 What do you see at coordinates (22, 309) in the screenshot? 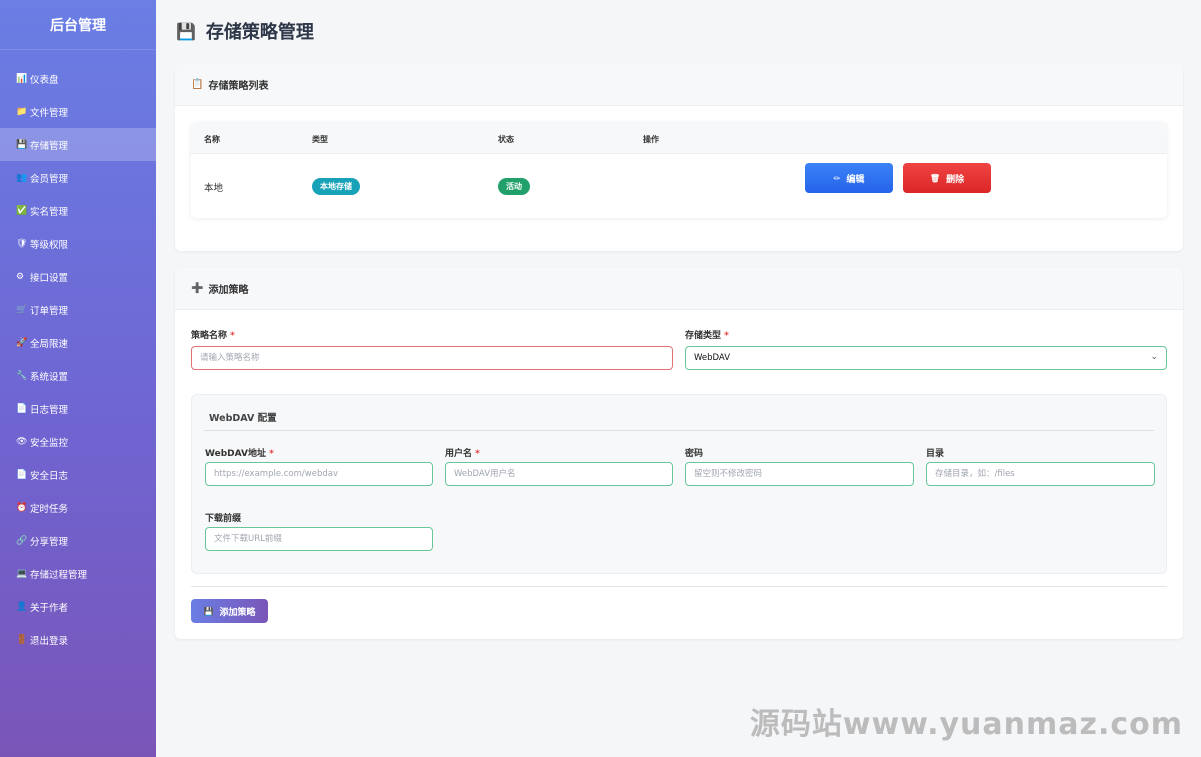
I see `cart-icon: 🛒` at bounding box center [22, 309].